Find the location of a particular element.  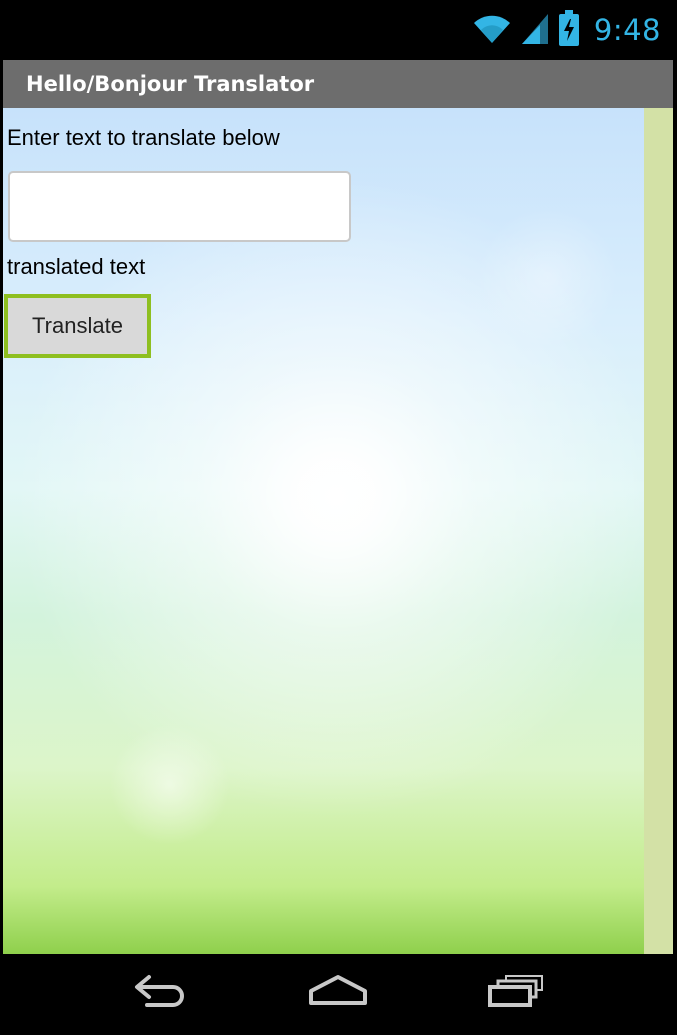

translated-text-label: translated text is located at coordinates (76, 266).